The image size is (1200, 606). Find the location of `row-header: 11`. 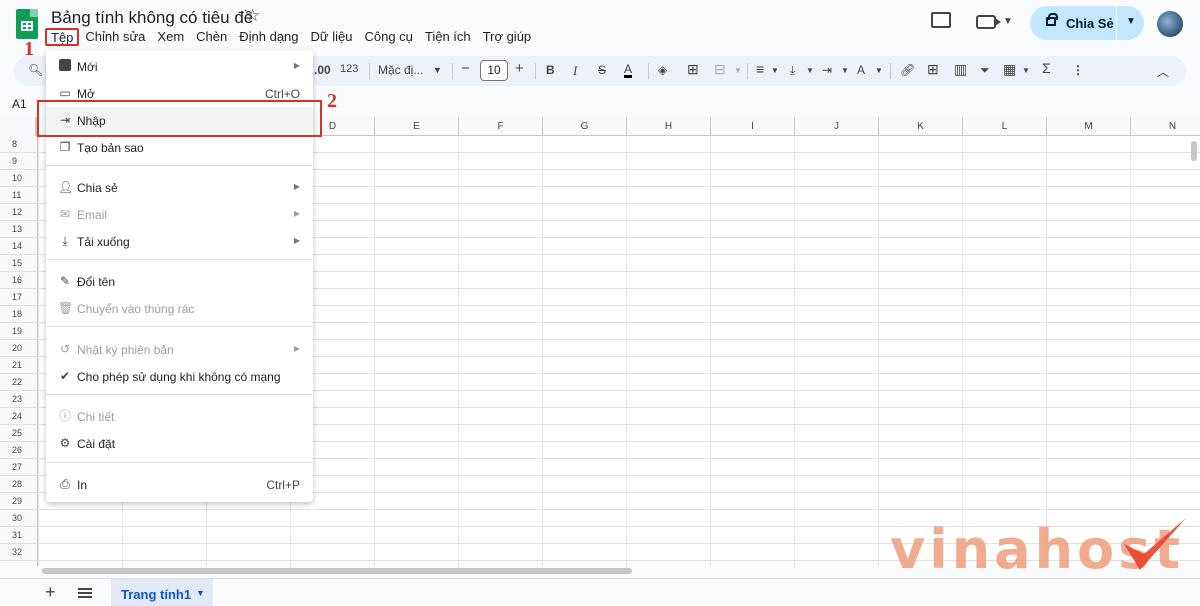

row-header: 11 is located at coordinates (19, 195).